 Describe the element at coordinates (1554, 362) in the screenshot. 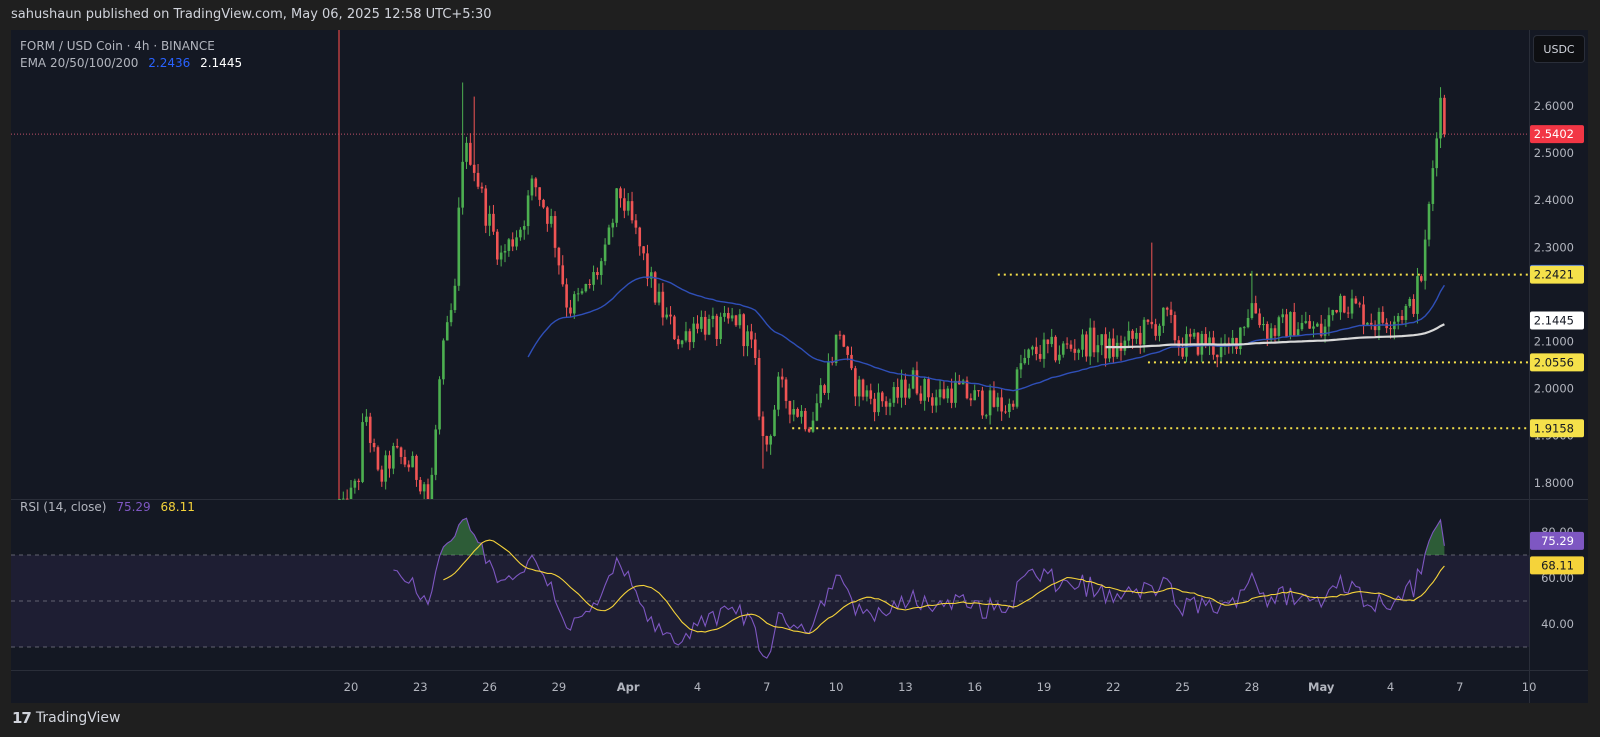

I see `price-tag: 2.0556` at that location.